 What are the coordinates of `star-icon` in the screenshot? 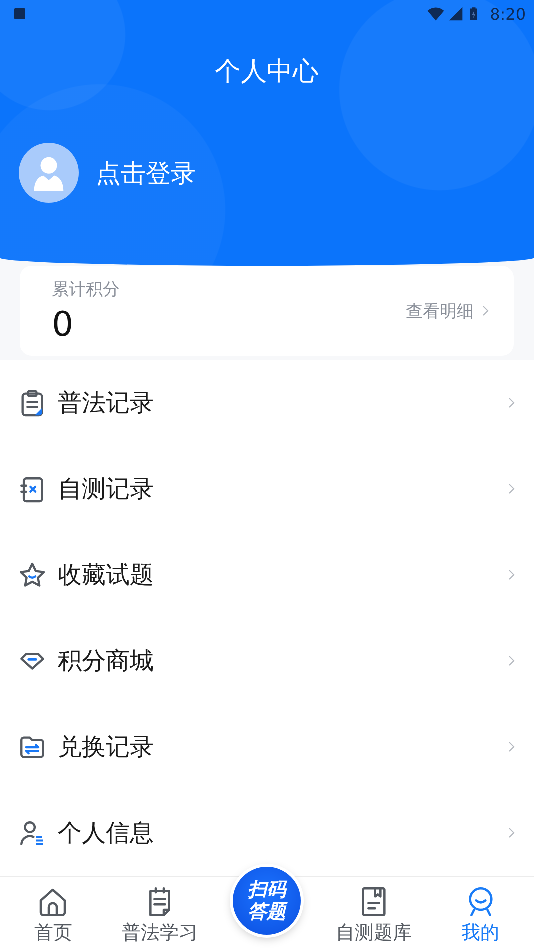 It's located at (32, 575).